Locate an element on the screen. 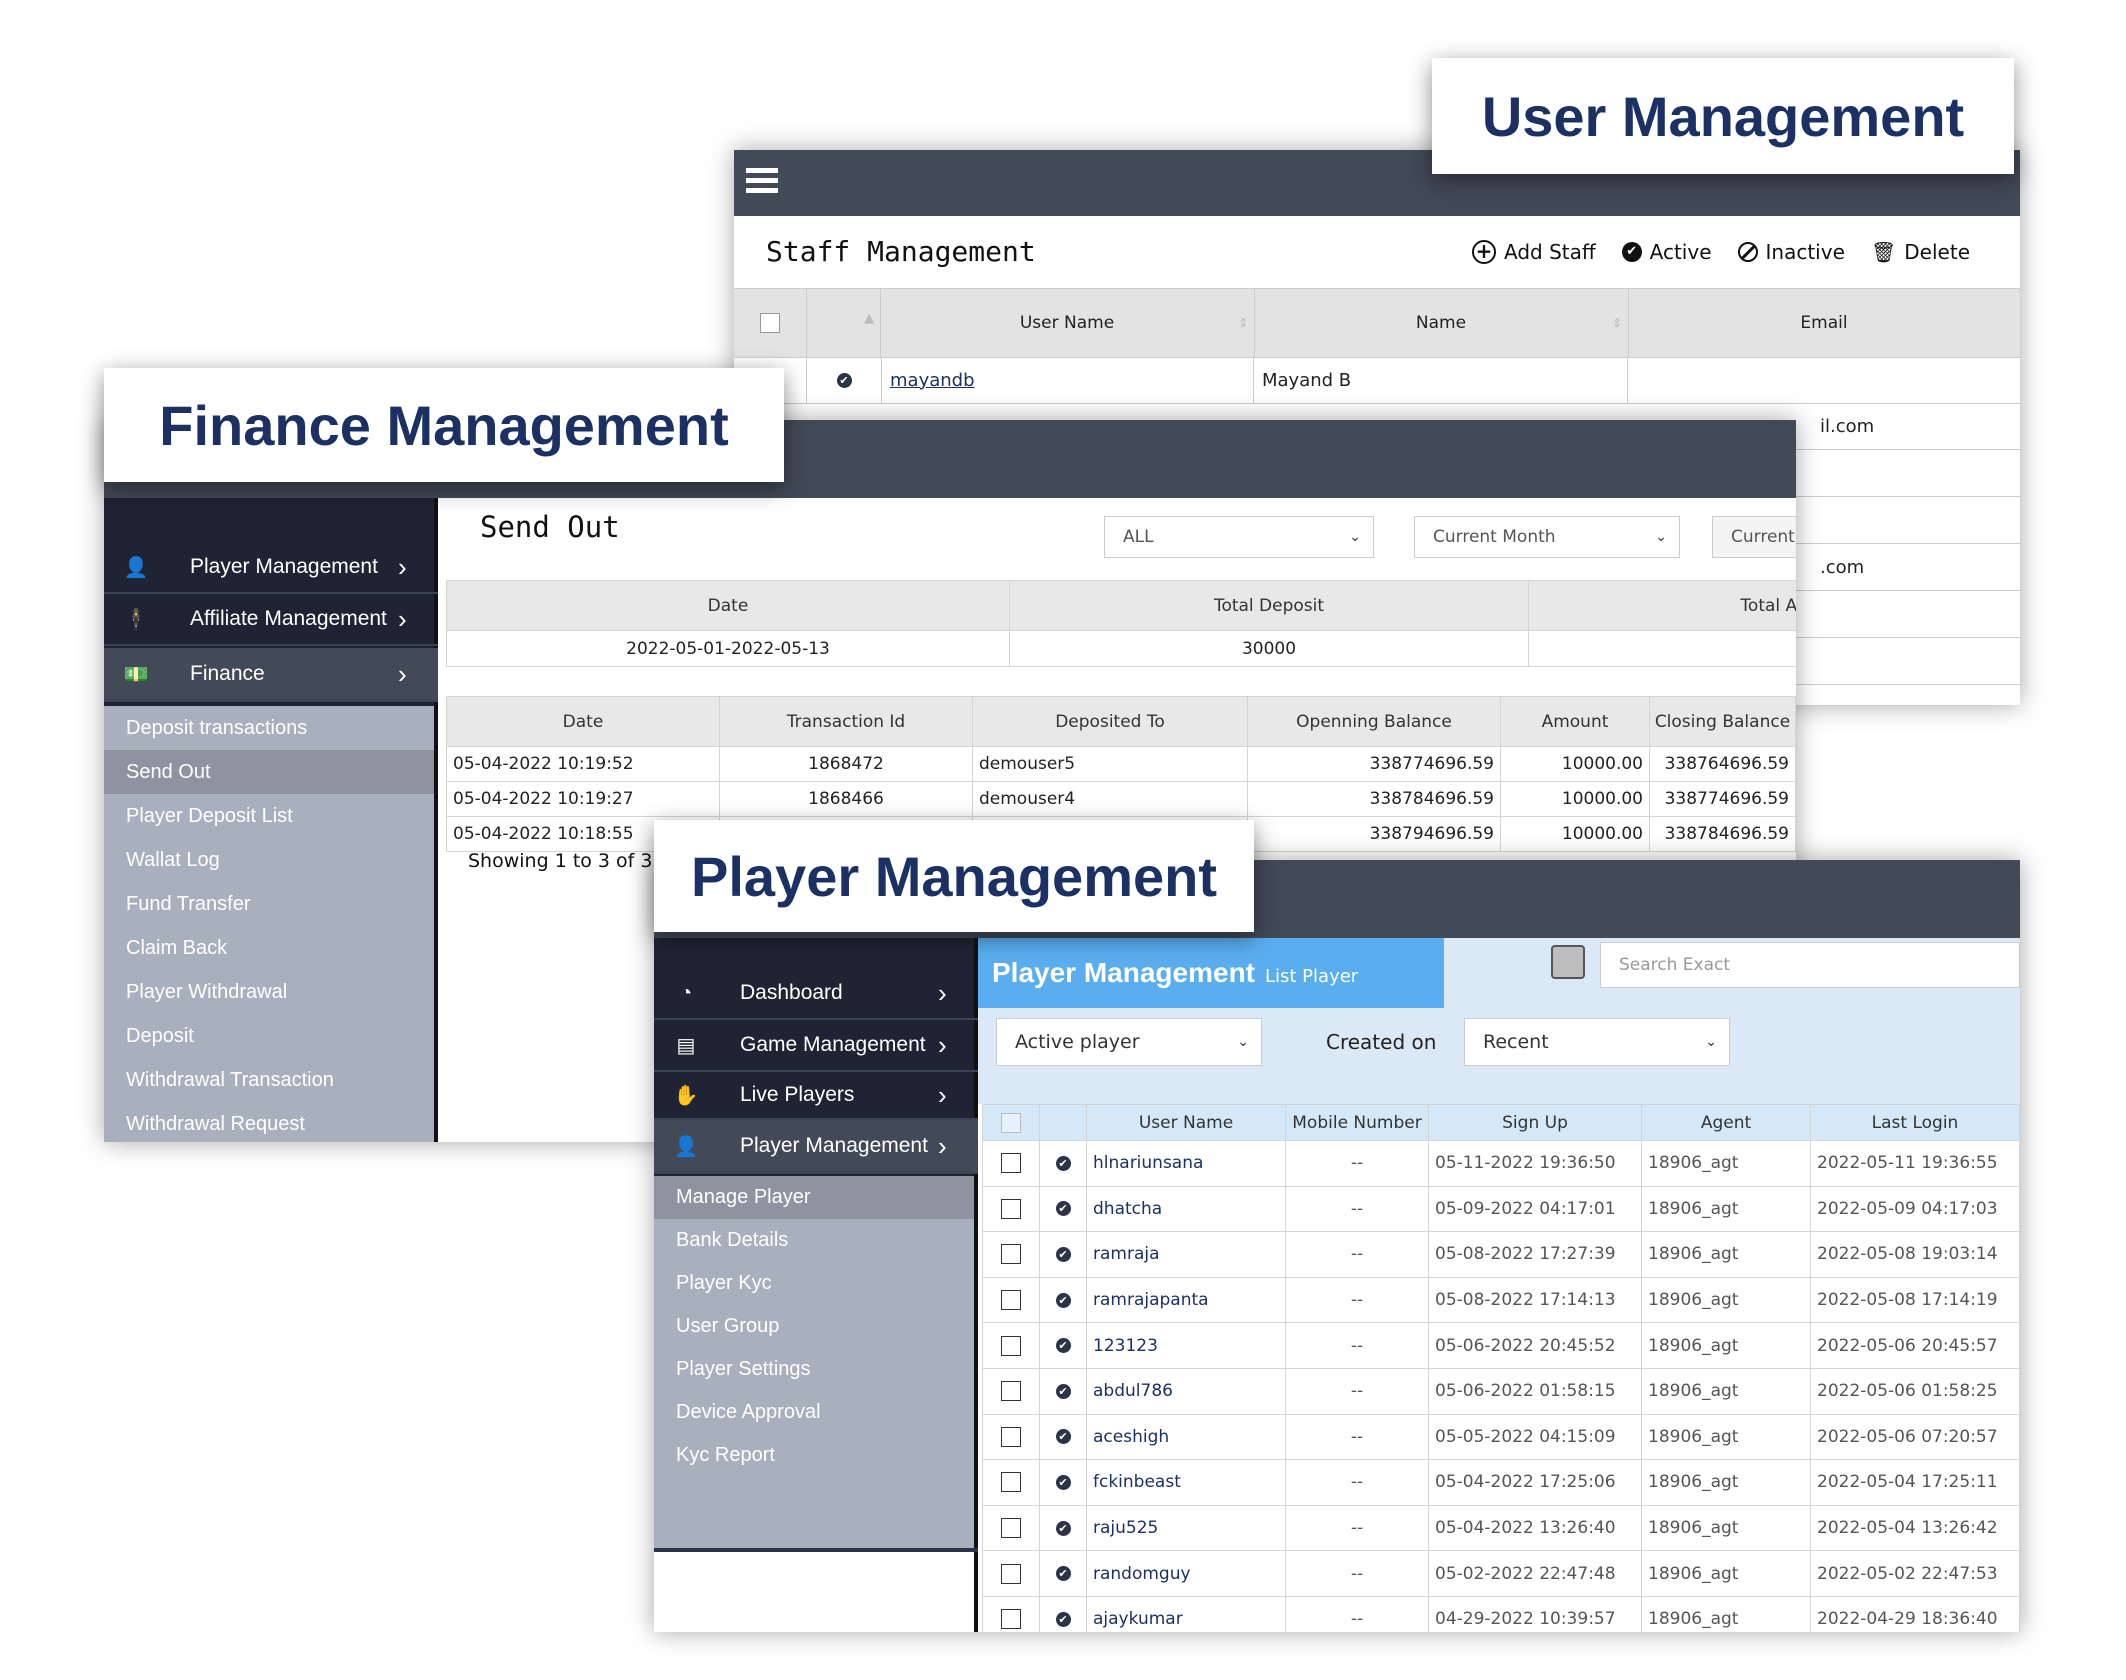 The height and width of the screenshot is (1680, 2126). sidebar-item-live-players: ✋ Live Players › is located at coordinates (816, 1096).